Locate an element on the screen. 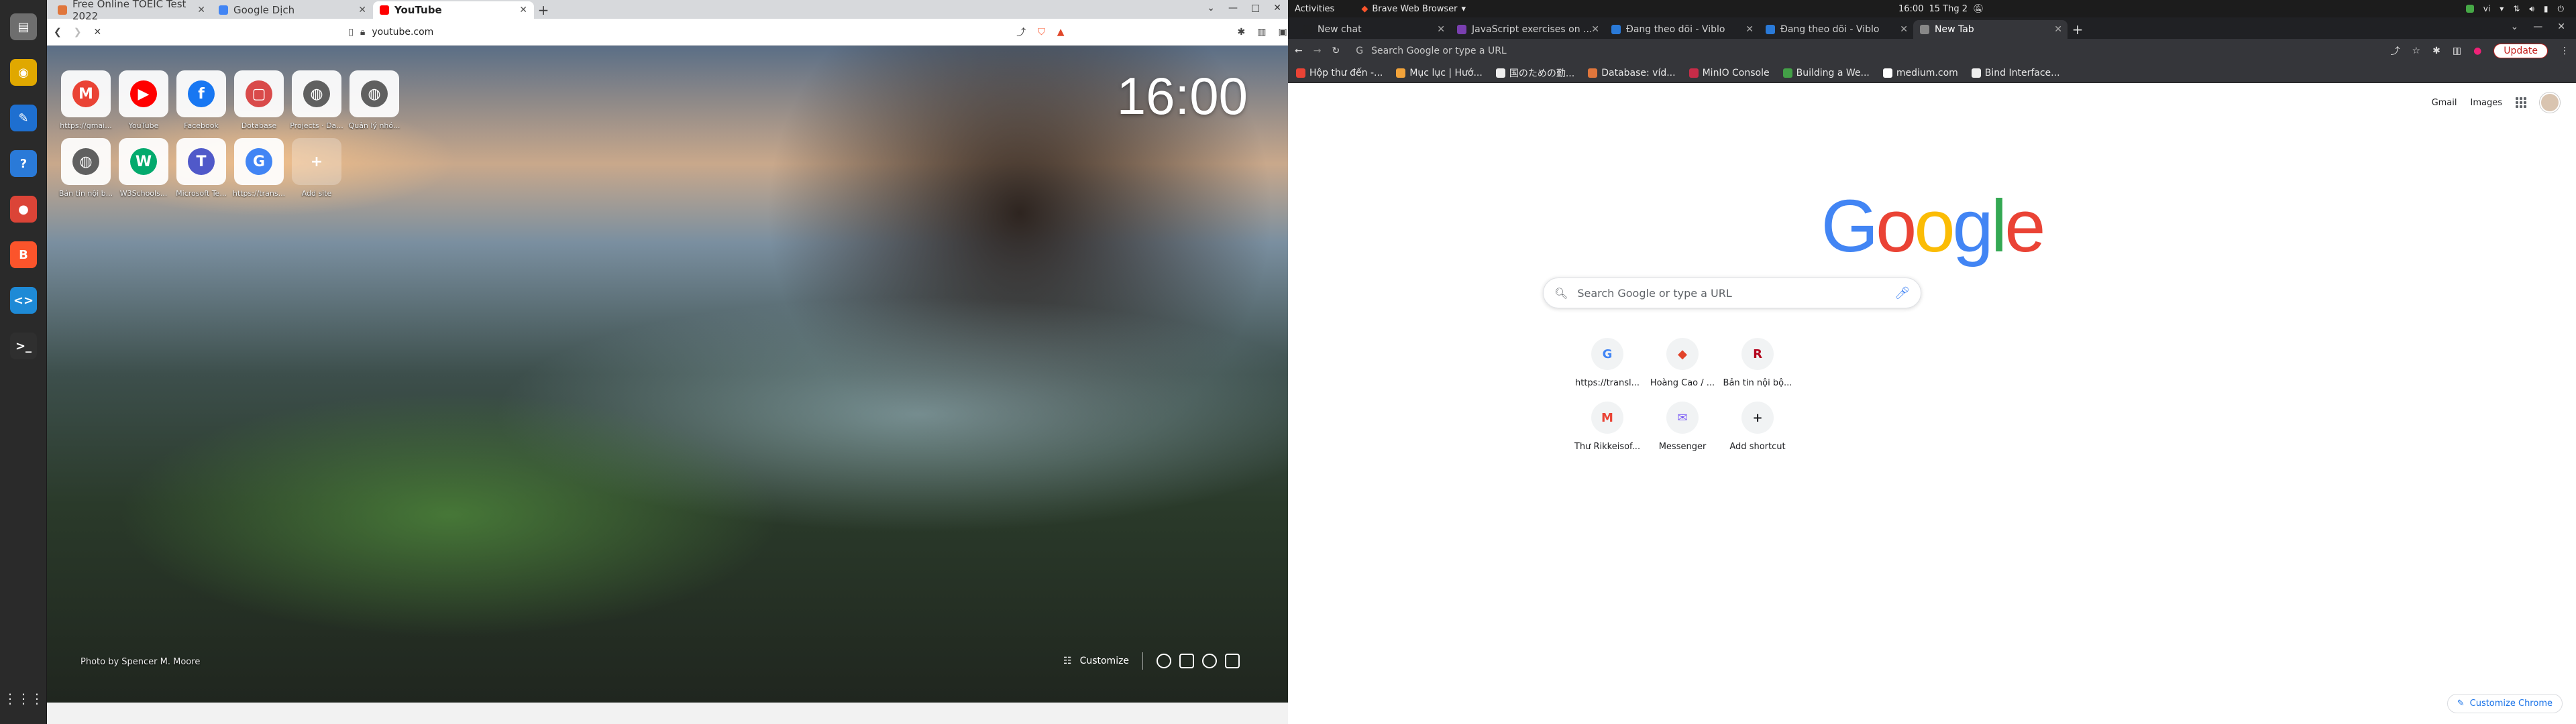 This screenshot has height=724, width=2576. dock-item-writer: ✎ is located at coordinates (23, 118).